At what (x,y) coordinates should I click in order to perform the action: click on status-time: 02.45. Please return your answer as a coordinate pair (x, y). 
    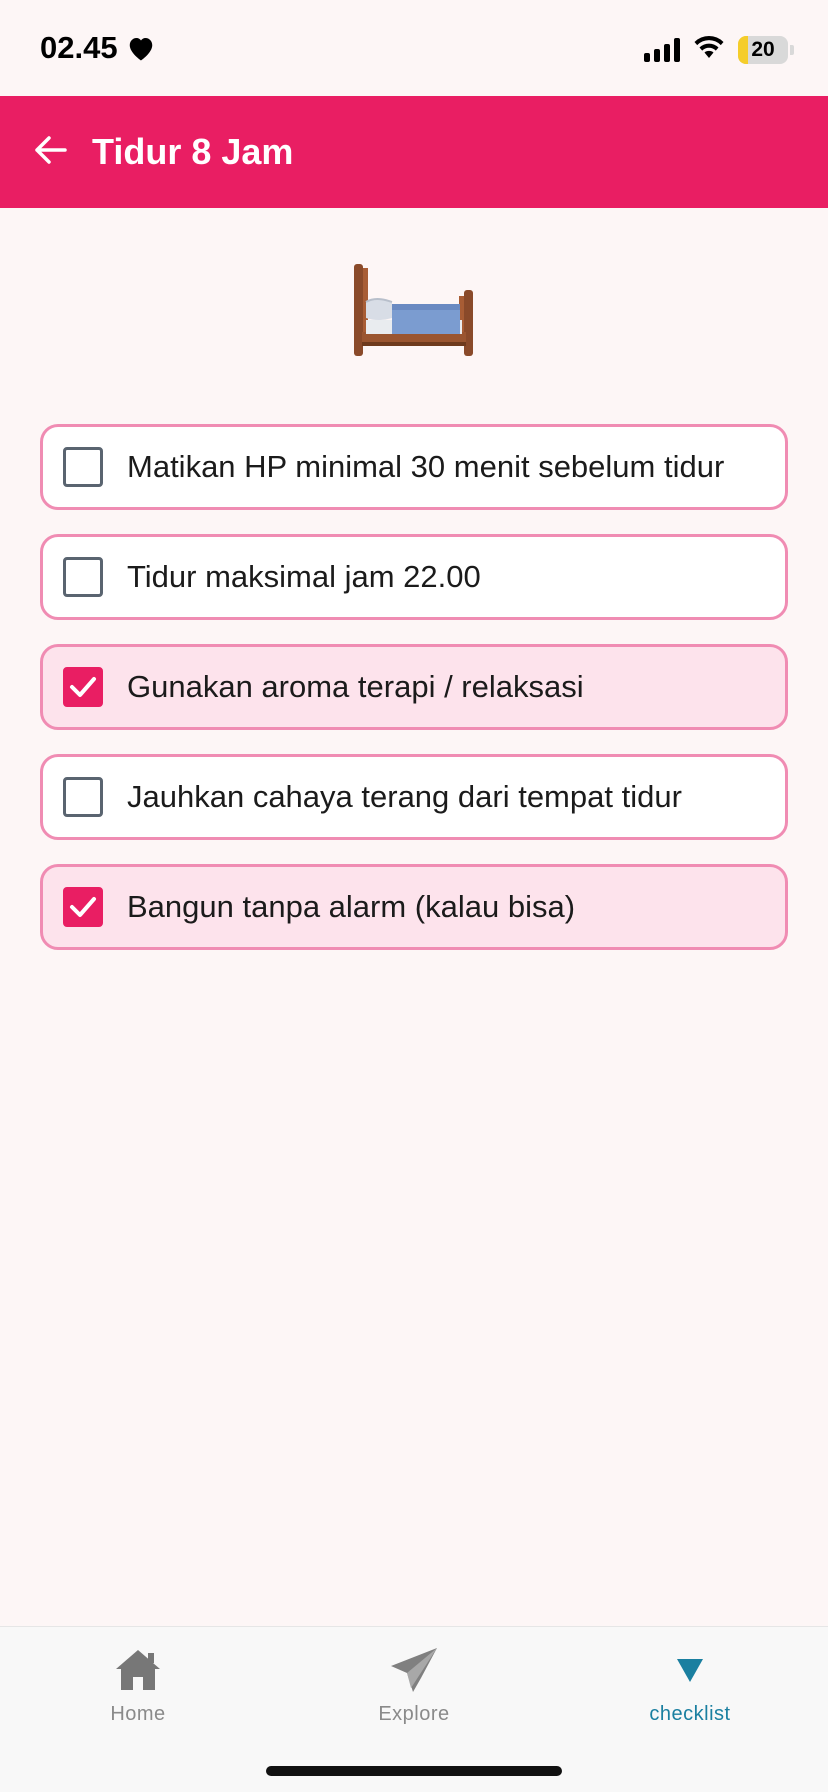
    Looking at the image, I should click on (79, 47).